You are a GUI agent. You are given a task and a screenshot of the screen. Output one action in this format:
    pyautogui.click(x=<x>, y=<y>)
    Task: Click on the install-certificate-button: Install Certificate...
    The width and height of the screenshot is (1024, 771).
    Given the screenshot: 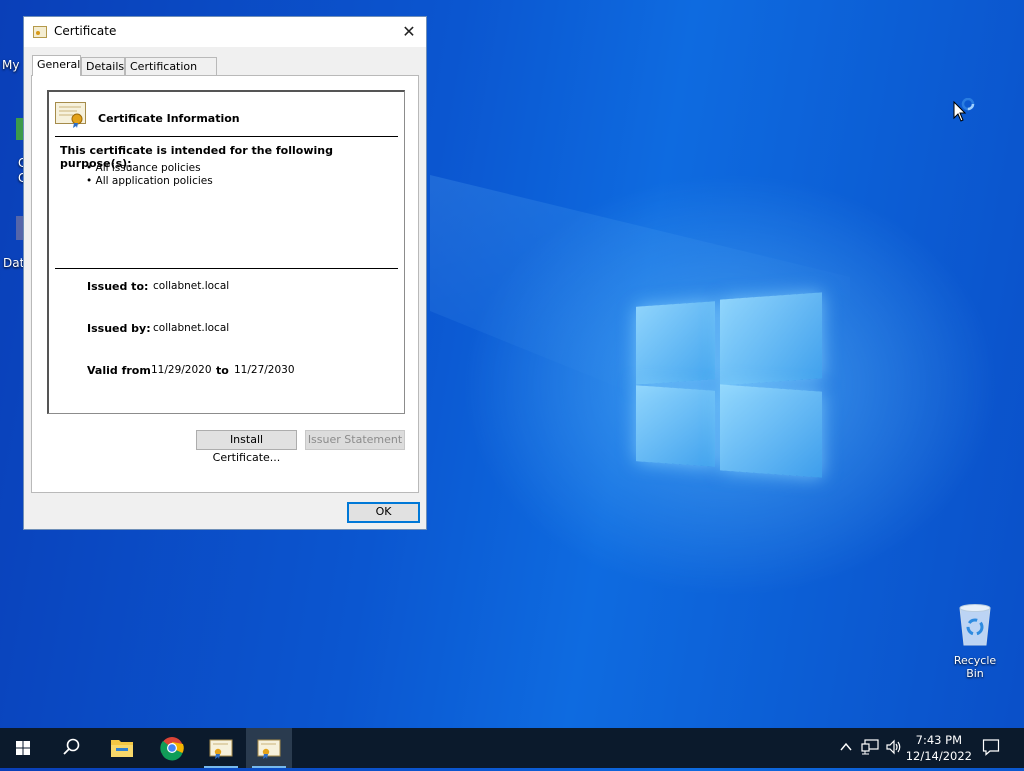 What is the action you would take?
    pyautogui.click(x=246, y=447)
    